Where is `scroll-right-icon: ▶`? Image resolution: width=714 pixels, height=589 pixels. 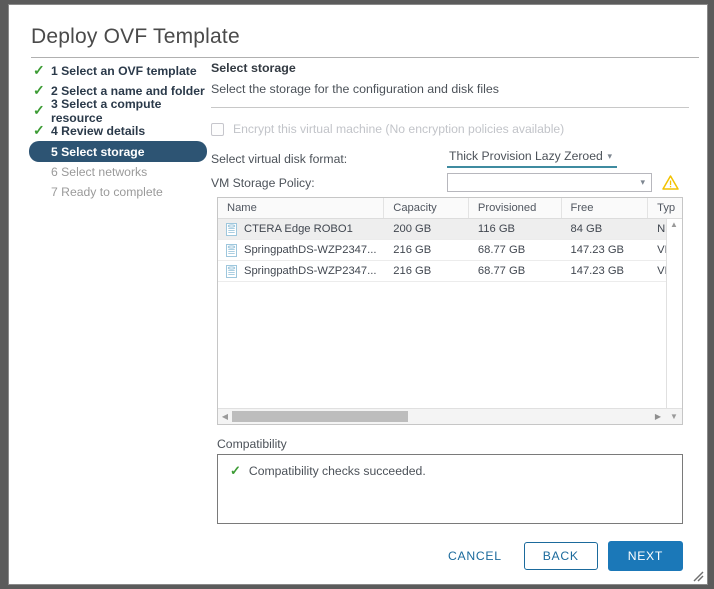
scroll-right-icon: ▶ is located at coordinates (658, 416).